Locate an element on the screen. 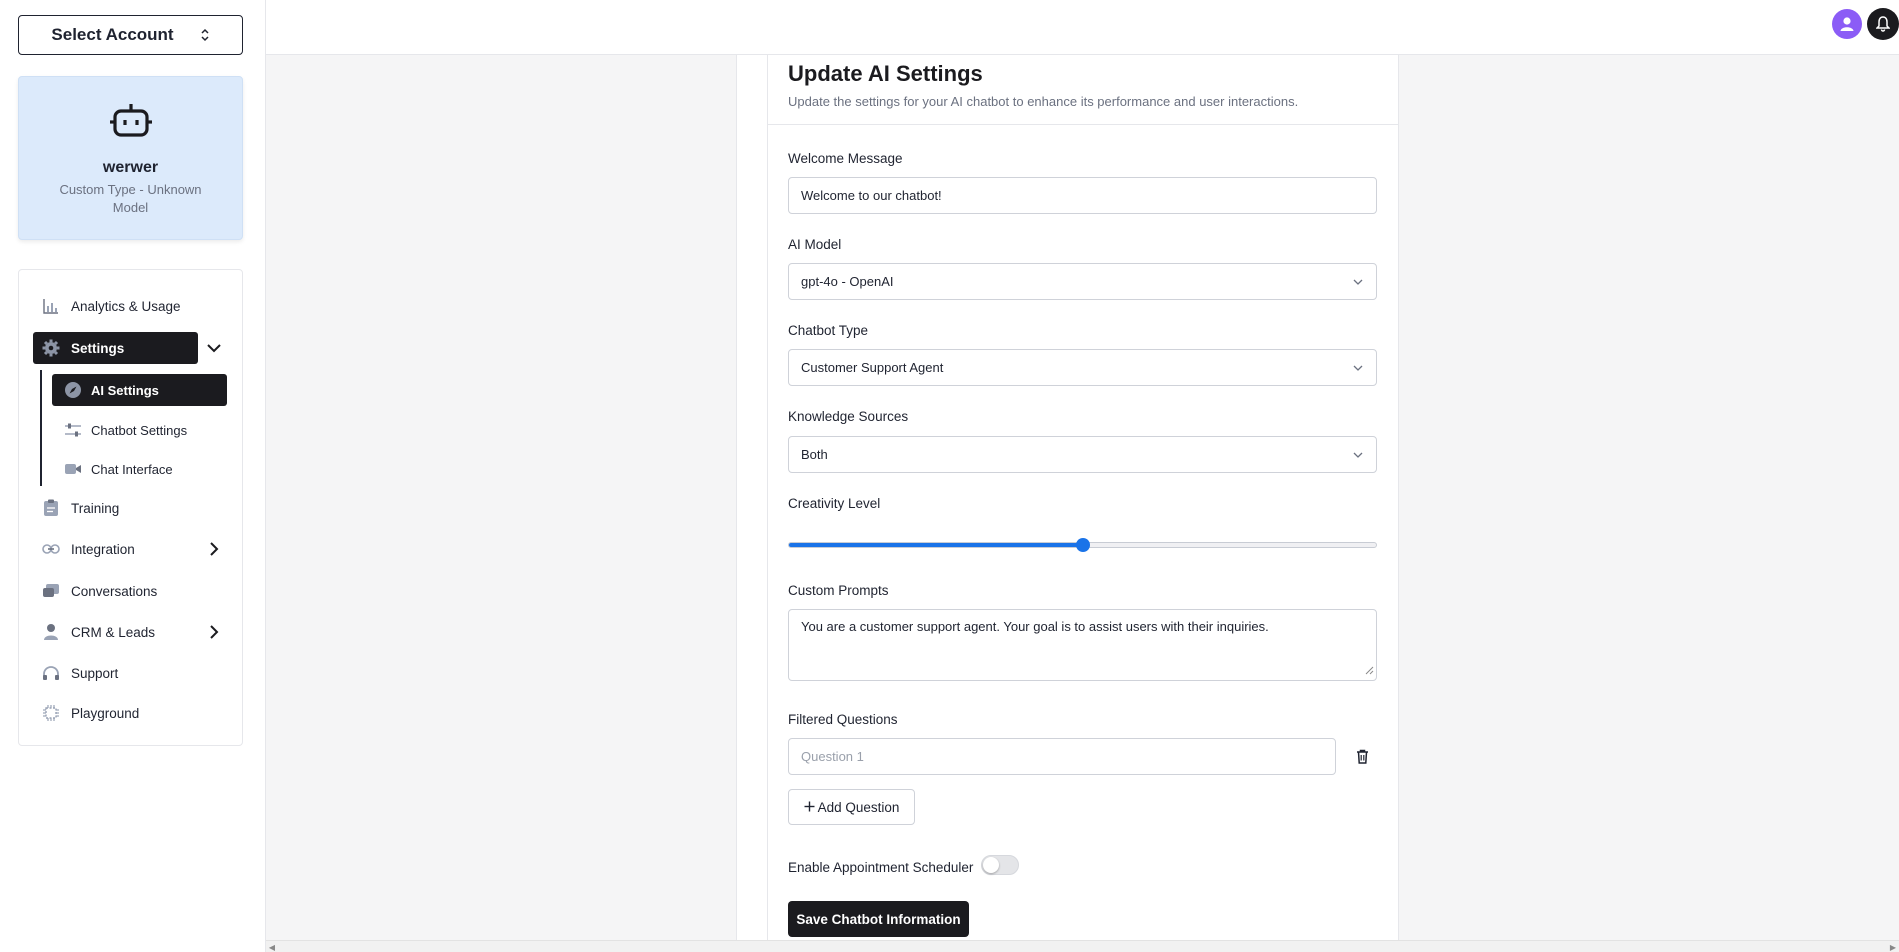 This screenshot has height=952, width=1899. sidebar-item-label: Settings is located at coordinates (98, 348).